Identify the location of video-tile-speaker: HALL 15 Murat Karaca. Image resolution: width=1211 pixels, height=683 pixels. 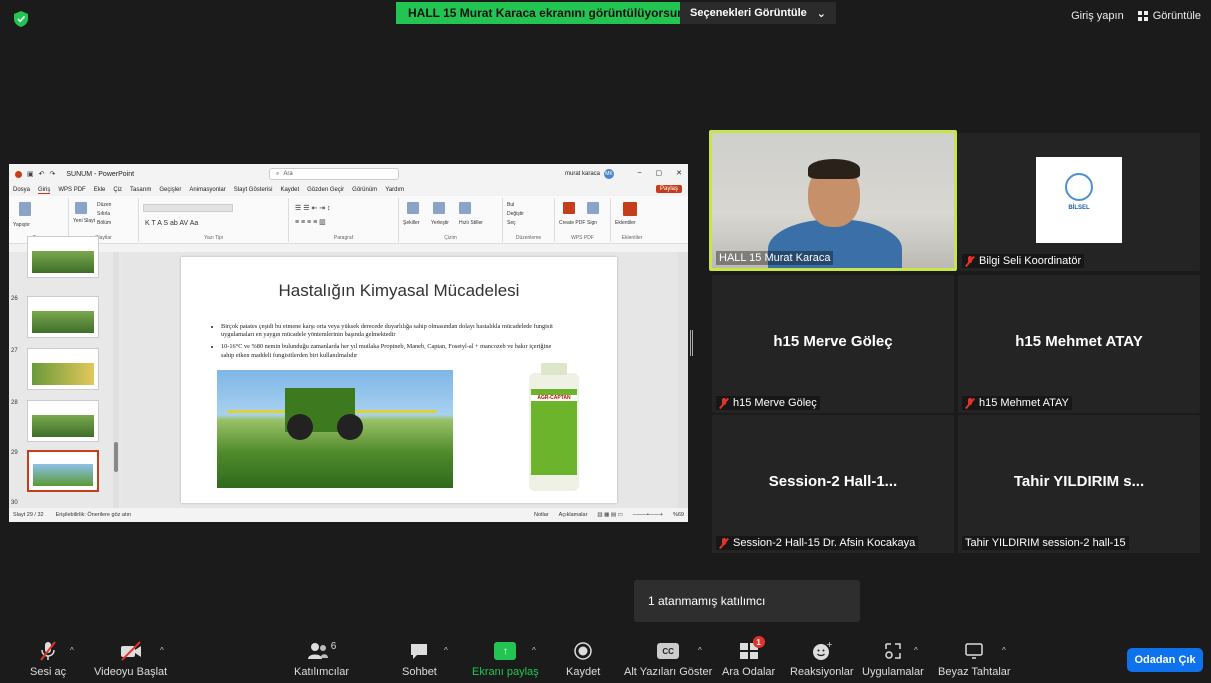
(833, 200).